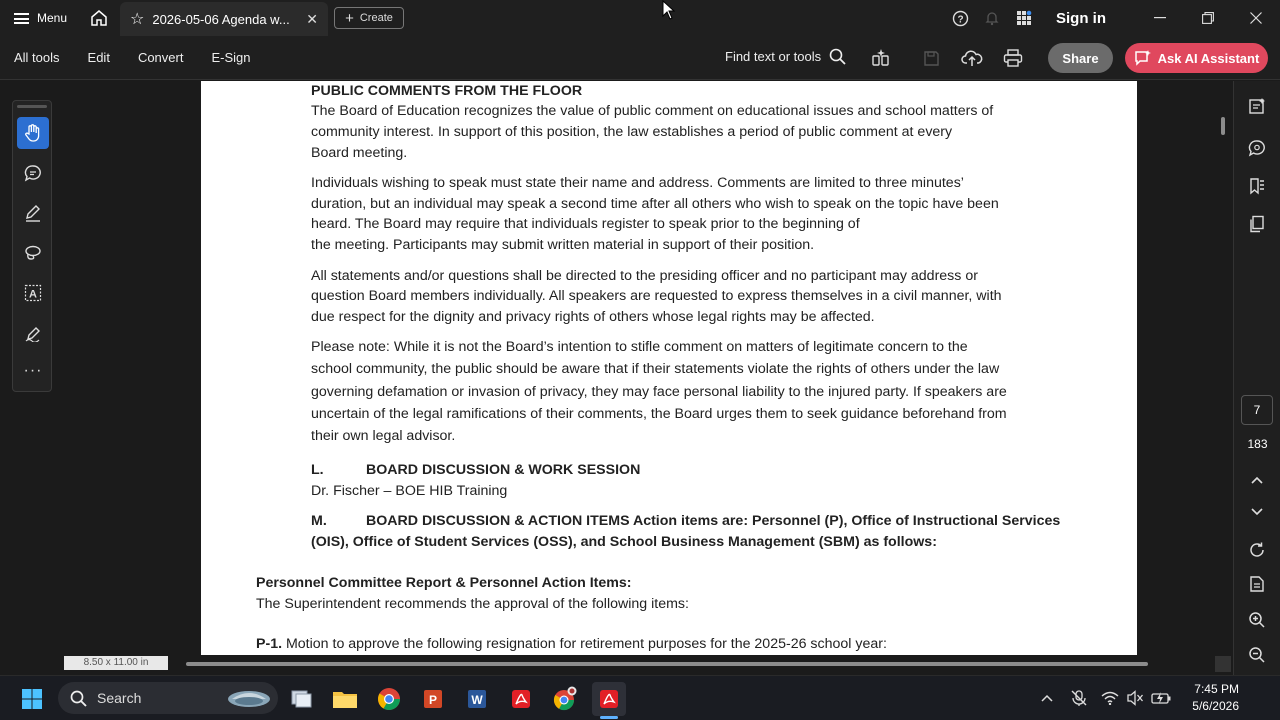 This screenshot has width=1280, height=720. I want to click on refresh-icon, so click(1257, 550).